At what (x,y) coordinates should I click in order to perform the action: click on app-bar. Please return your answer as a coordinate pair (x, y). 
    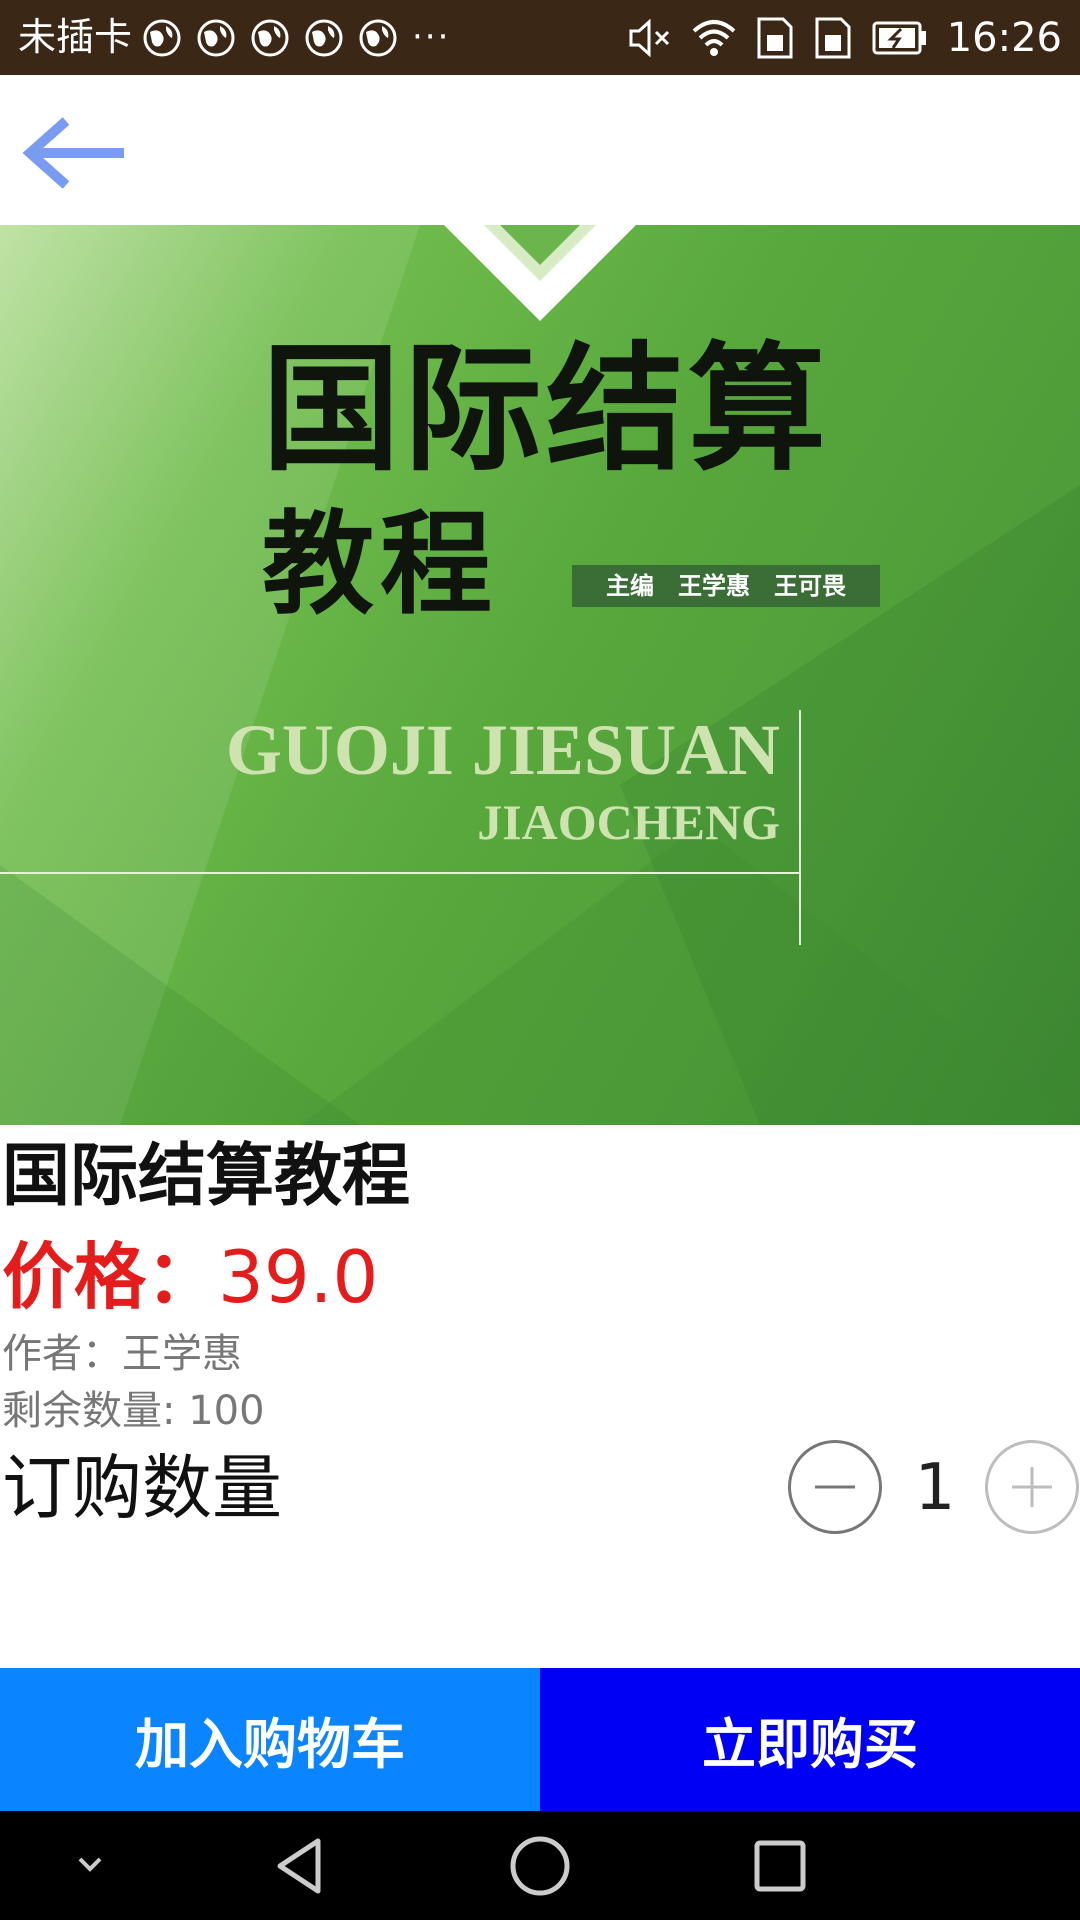
    Looking at the image, I should click on (540, 150).